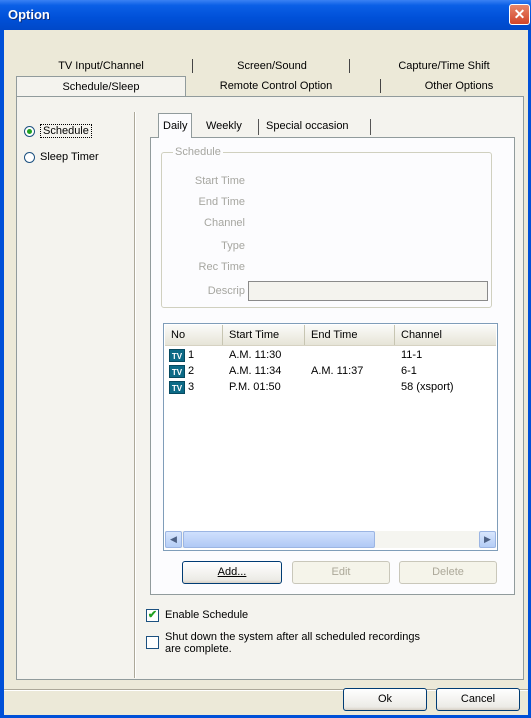 This screenshot has width=531, height=718. What do you see at coordinates (2, 374) in the screenshot?
I see `window-frame-left` at bounding box center [2, 374].